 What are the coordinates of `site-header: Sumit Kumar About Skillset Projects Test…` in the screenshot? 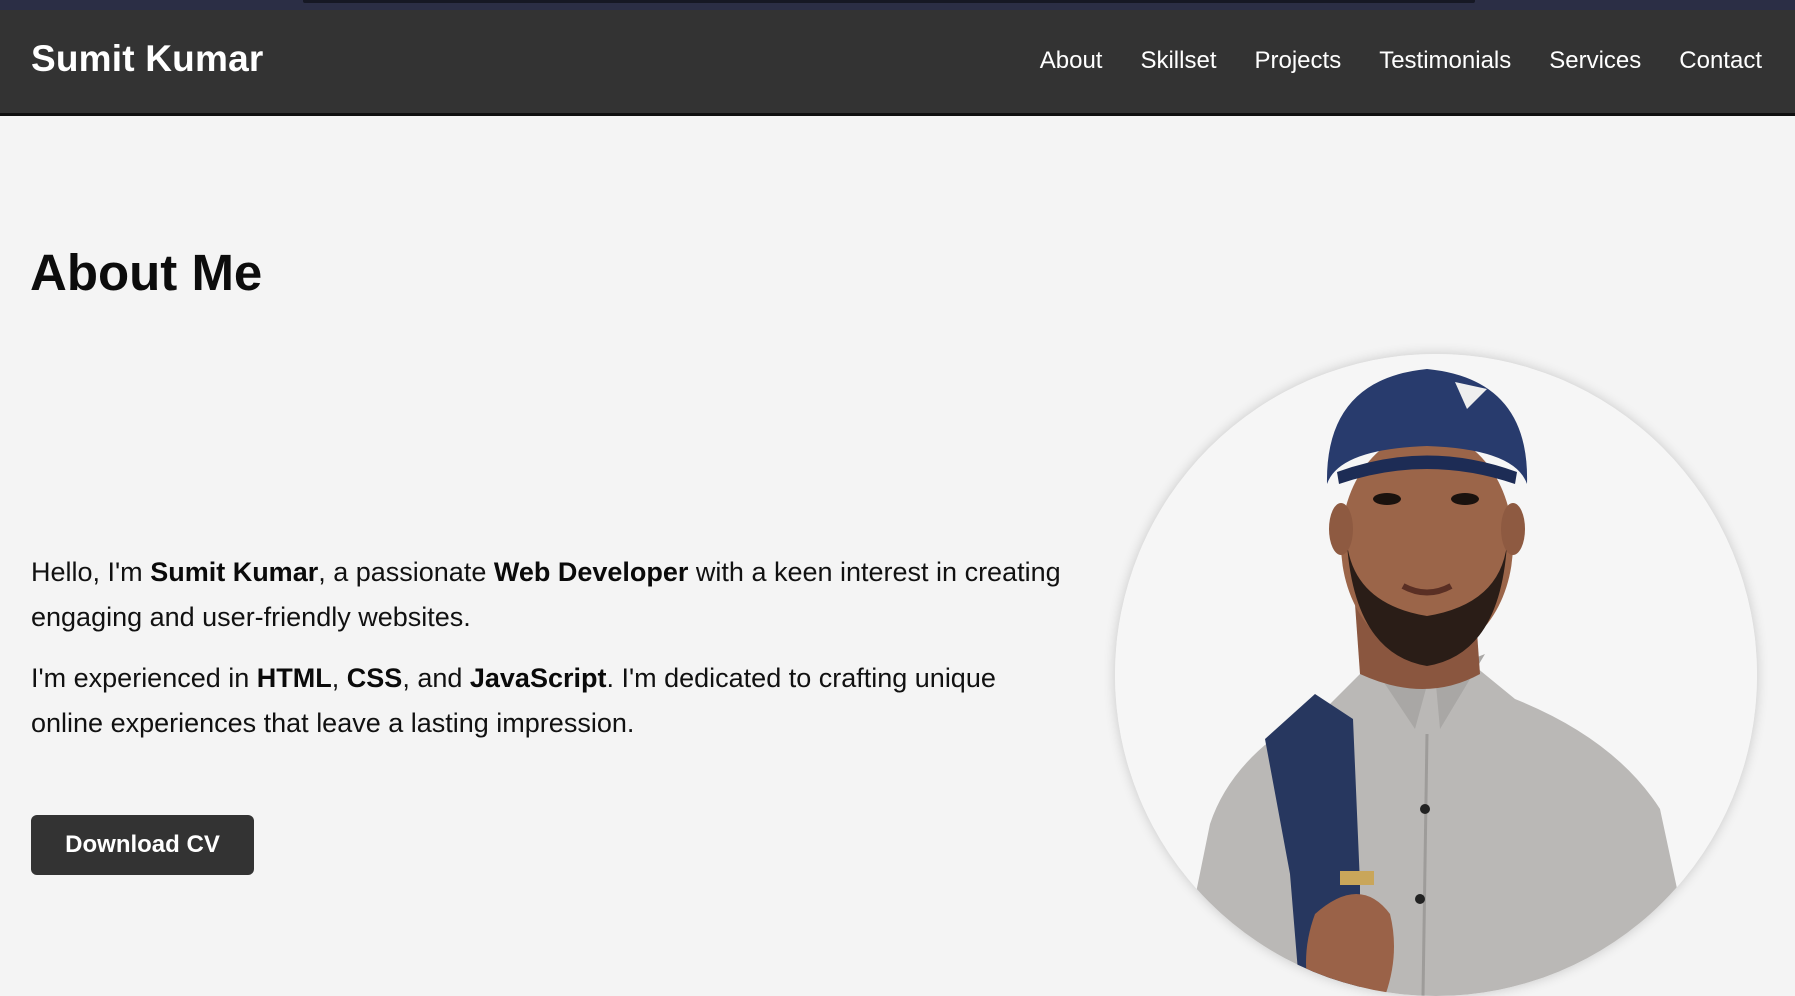 It's located at (897, 63).